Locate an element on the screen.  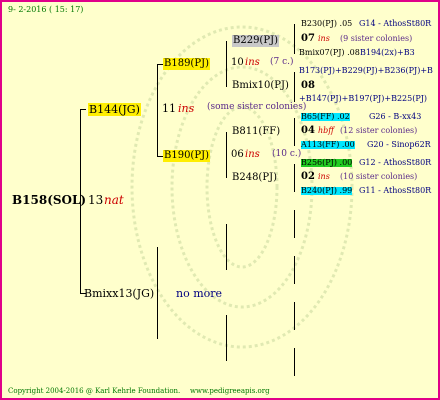
gen3-b-queen: Bmix10(PJ) is located at coordinates (260, 86).